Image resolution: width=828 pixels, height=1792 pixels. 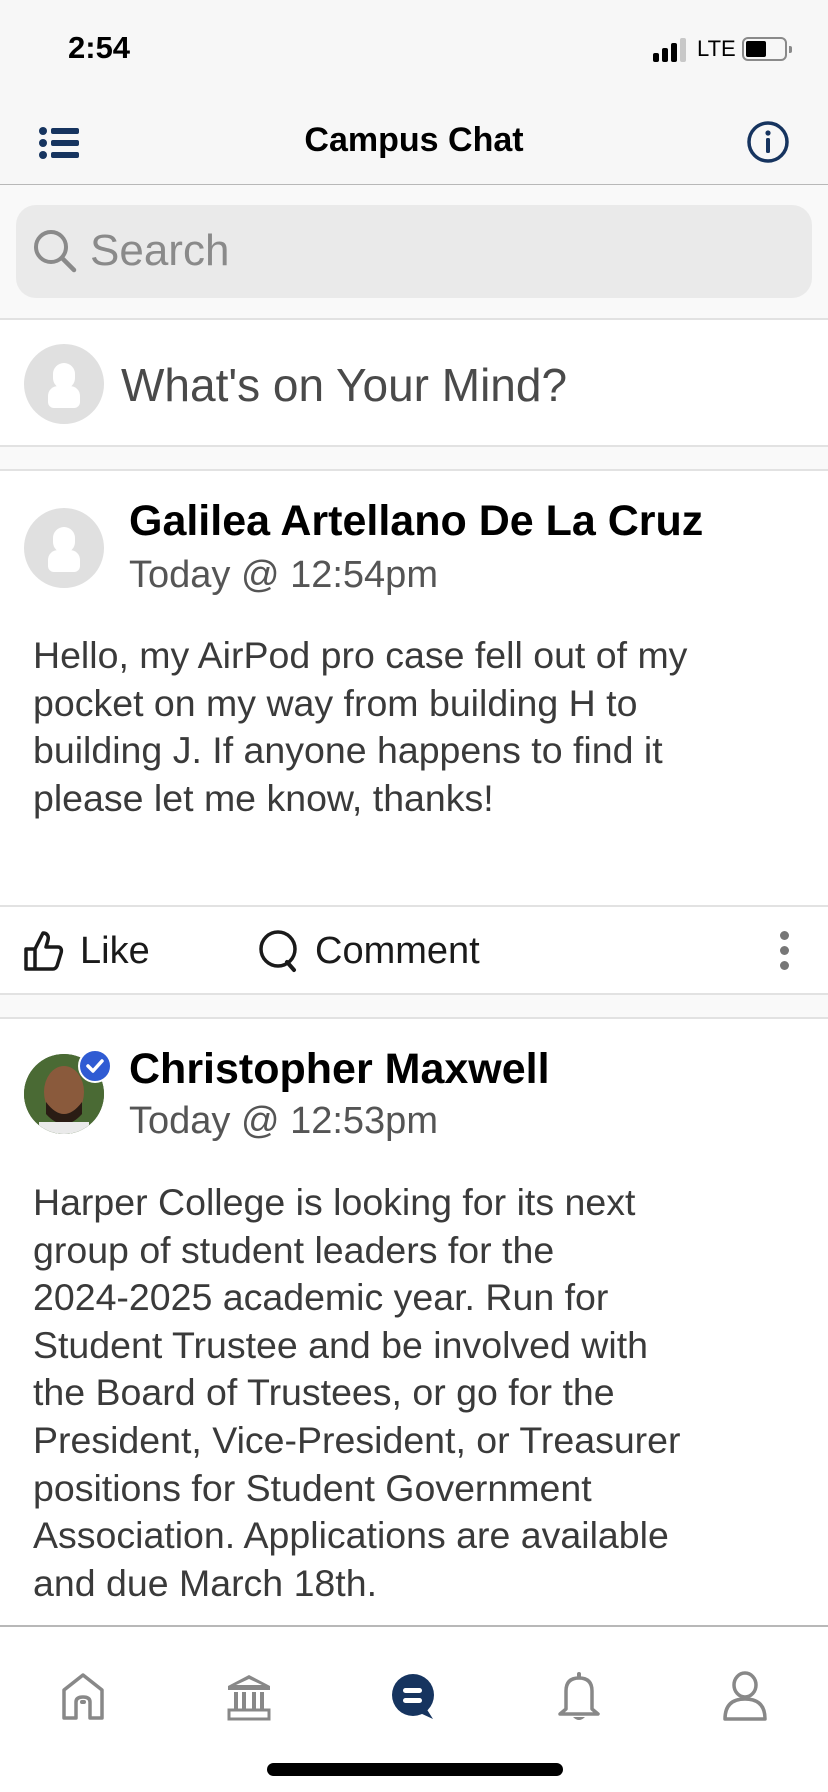 I want to click on thumbs-up-icon, so click(x=44, y=951).